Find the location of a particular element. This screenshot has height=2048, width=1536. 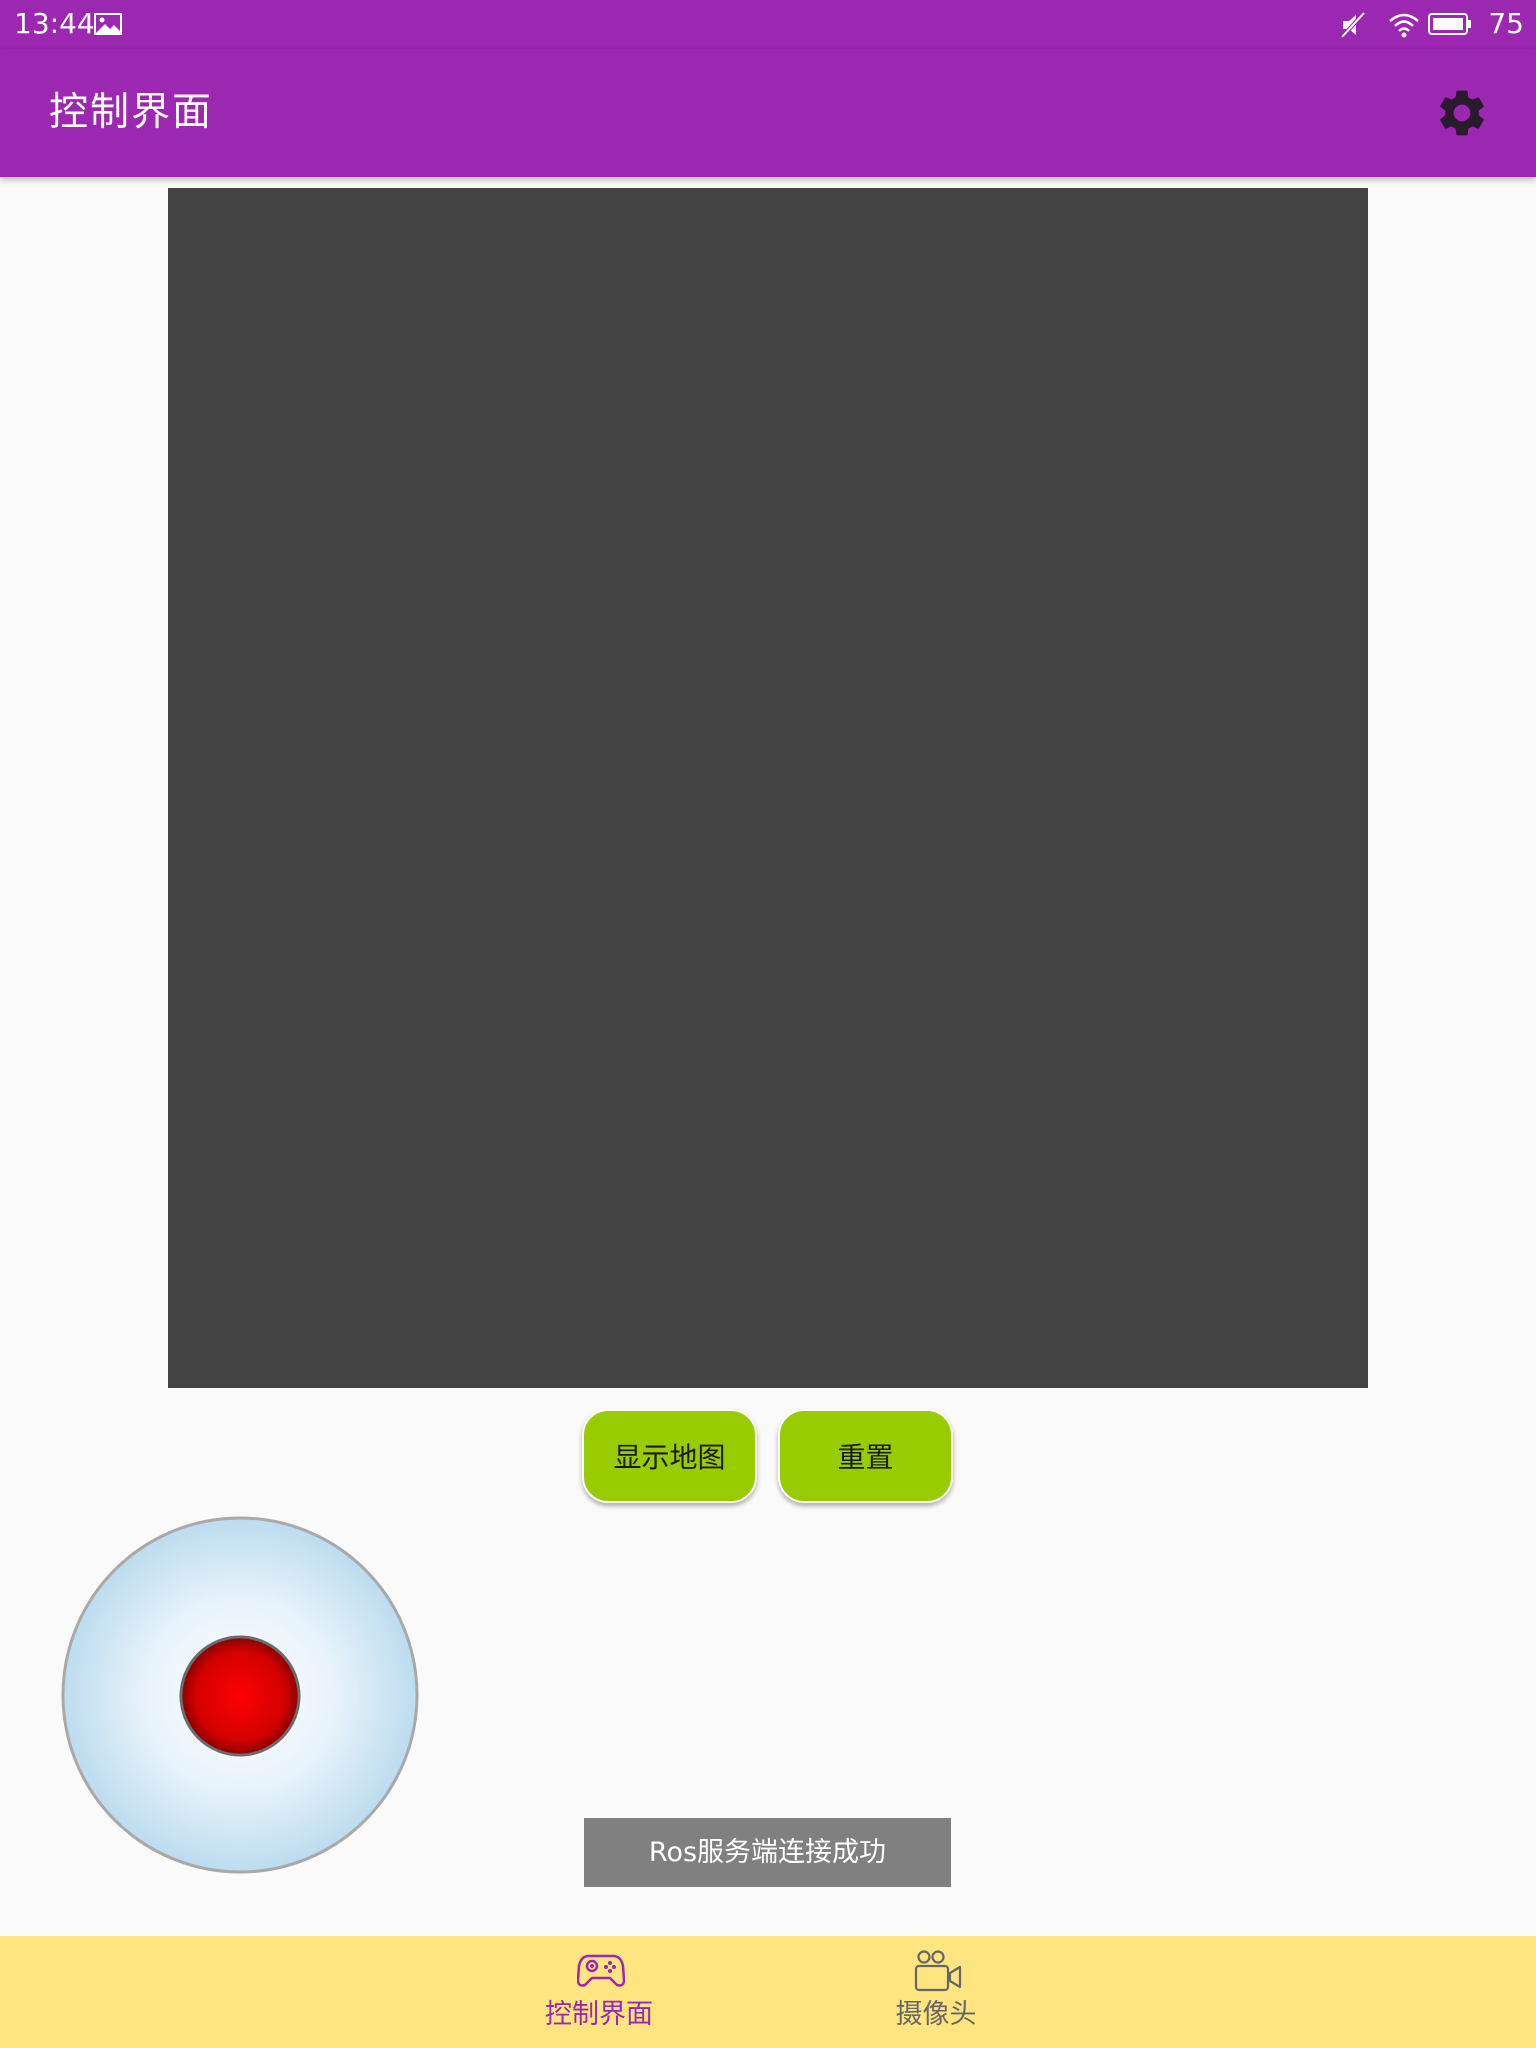

joystick-knob is located at coordinates (240, 1696).